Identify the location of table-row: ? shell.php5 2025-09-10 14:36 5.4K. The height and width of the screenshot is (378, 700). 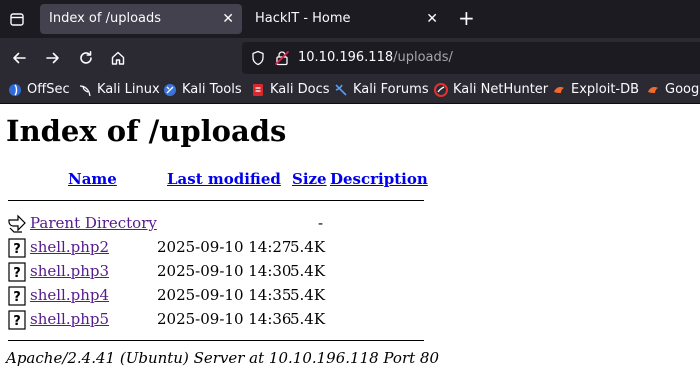
(220, 321).